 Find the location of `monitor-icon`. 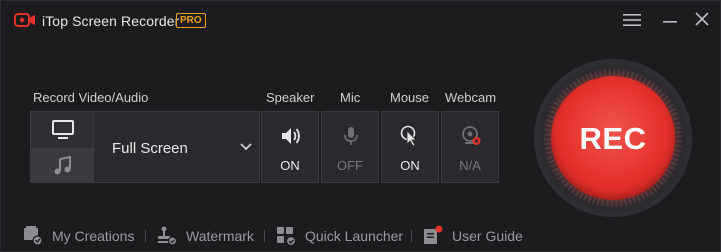

monitor-icon is located at coordinates (63, 129).